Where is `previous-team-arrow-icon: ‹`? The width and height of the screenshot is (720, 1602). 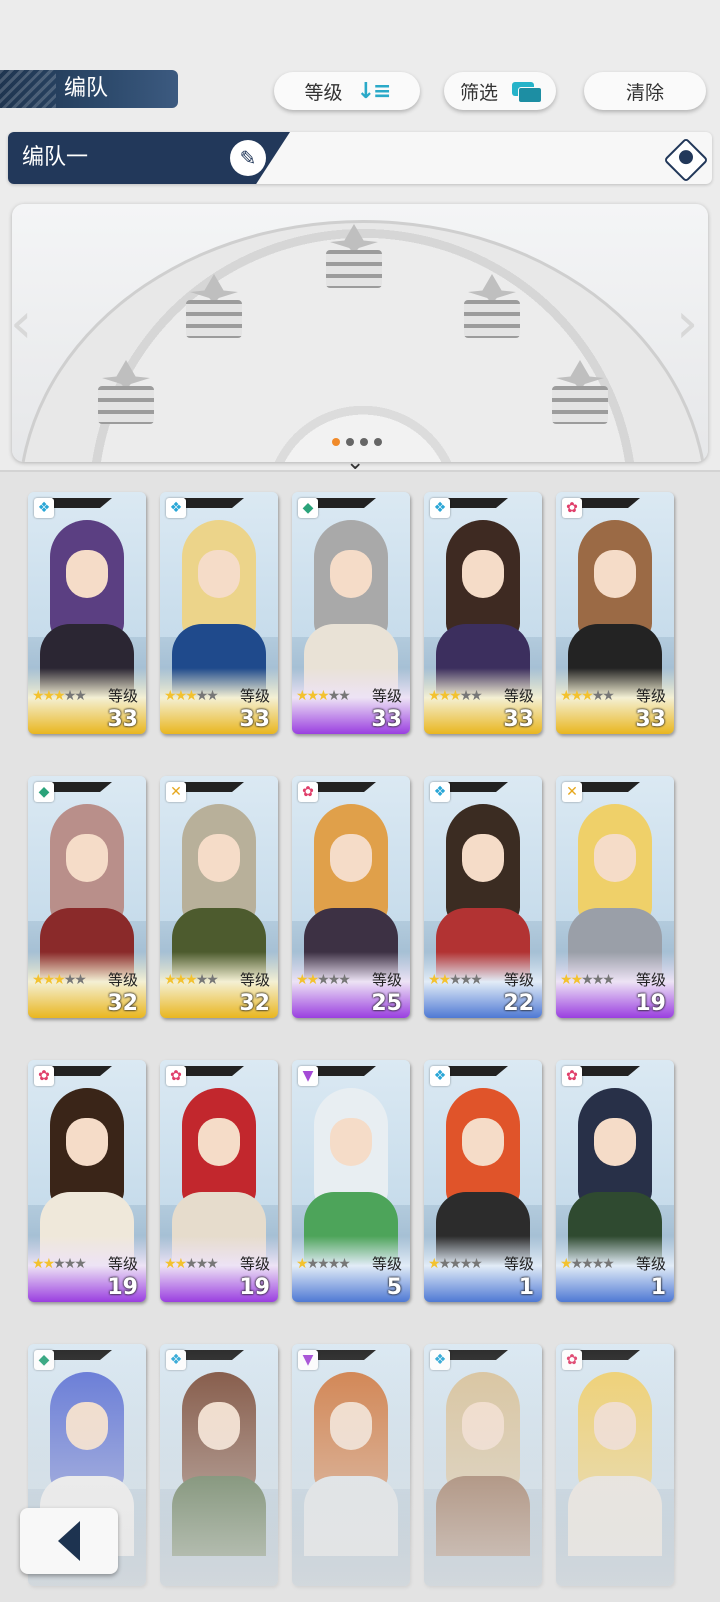 previous-team-arrow-icon: ‹ is located at coordinates (21, 324).